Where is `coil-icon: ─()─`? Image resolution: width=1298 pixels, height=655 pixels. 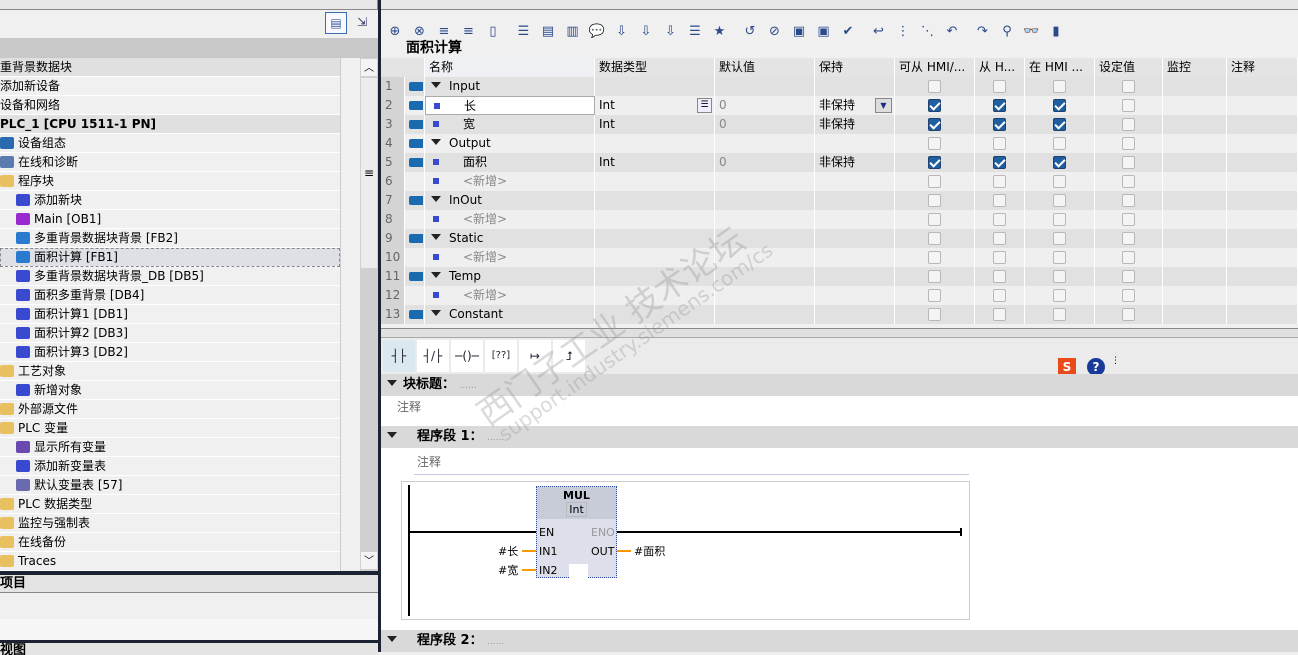 coil-icon: ─()─ is located at coordinates (467, 356).